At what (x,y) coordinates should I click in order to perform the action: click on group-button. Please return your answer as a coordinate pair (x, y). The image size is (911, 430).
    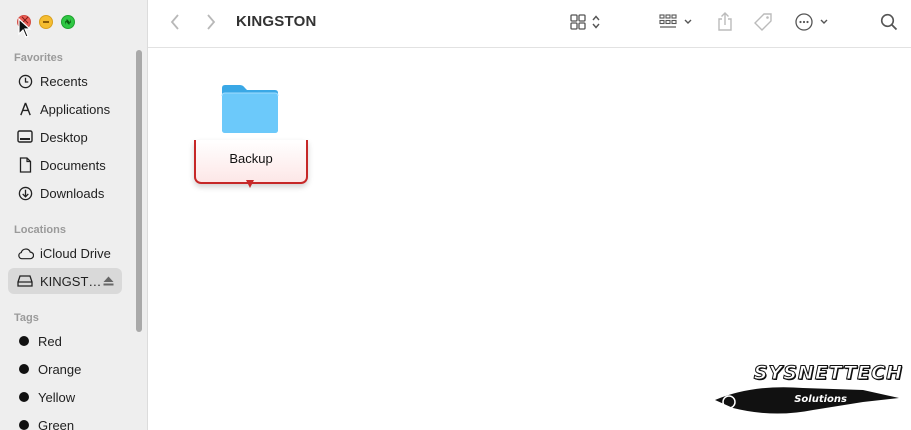
    Looking at the image, I should click on (678, 22).